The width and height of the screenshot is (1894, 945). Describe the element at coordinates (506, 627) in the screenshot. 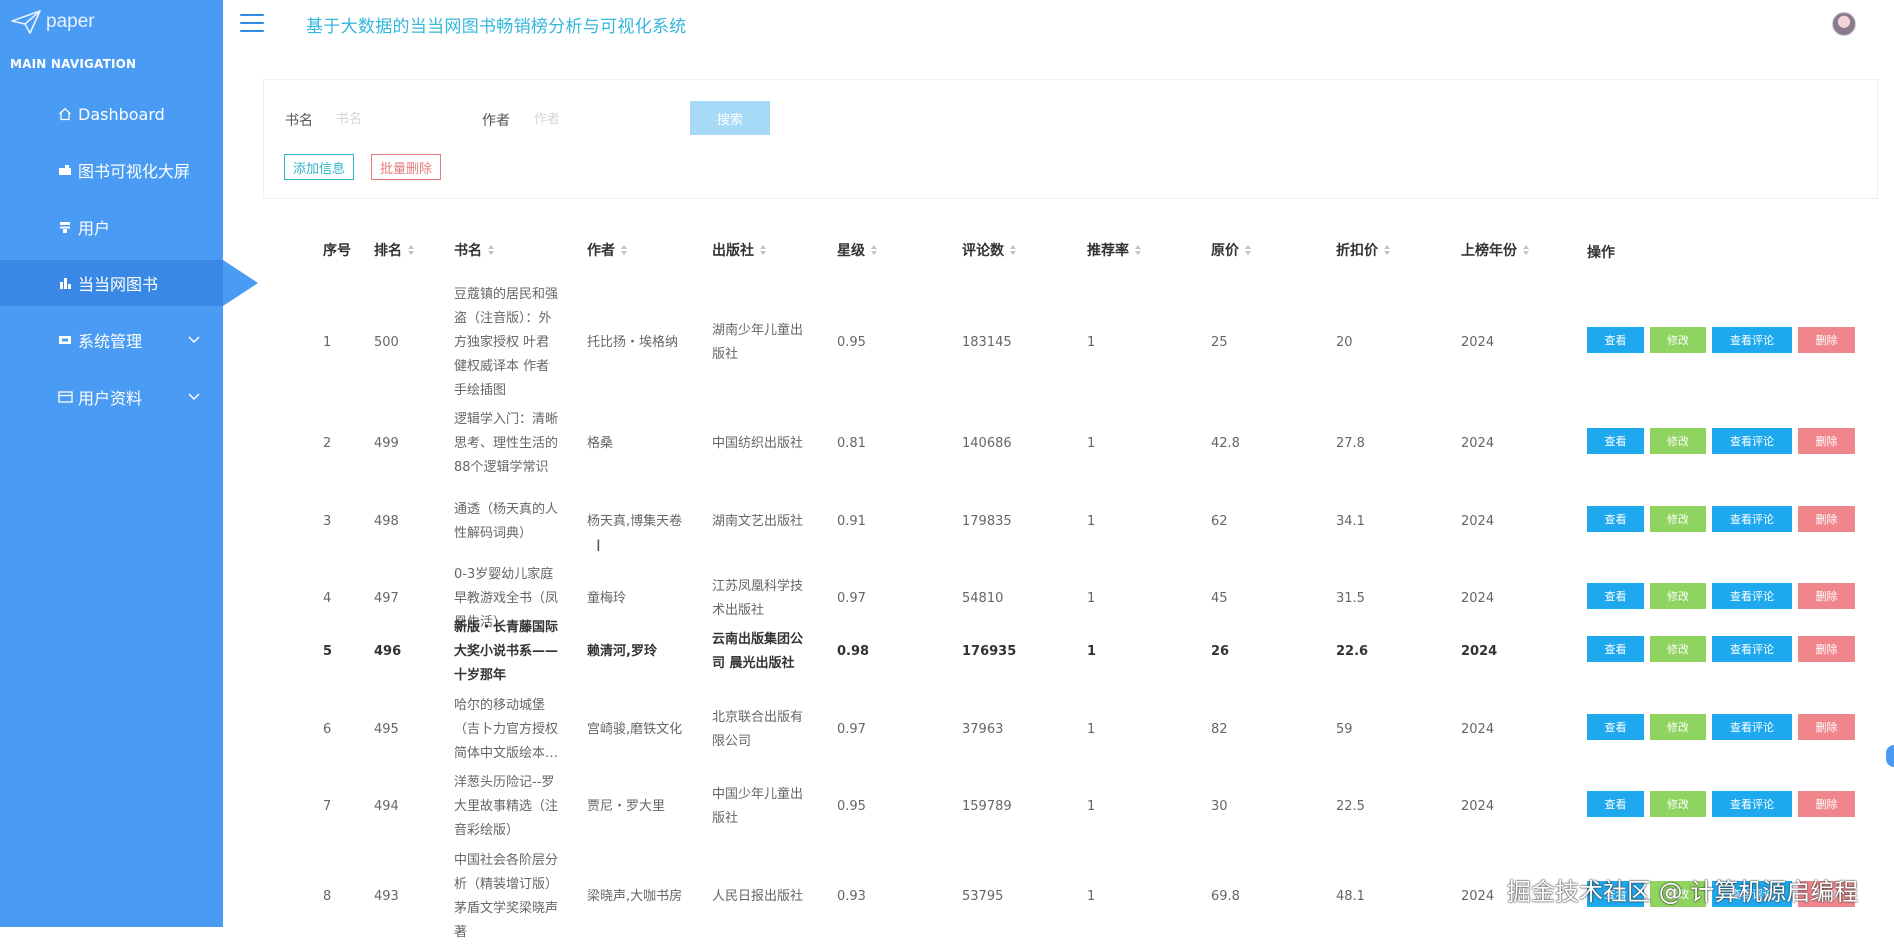

I see `cell-line: 新版・长青藤国际` at that location.